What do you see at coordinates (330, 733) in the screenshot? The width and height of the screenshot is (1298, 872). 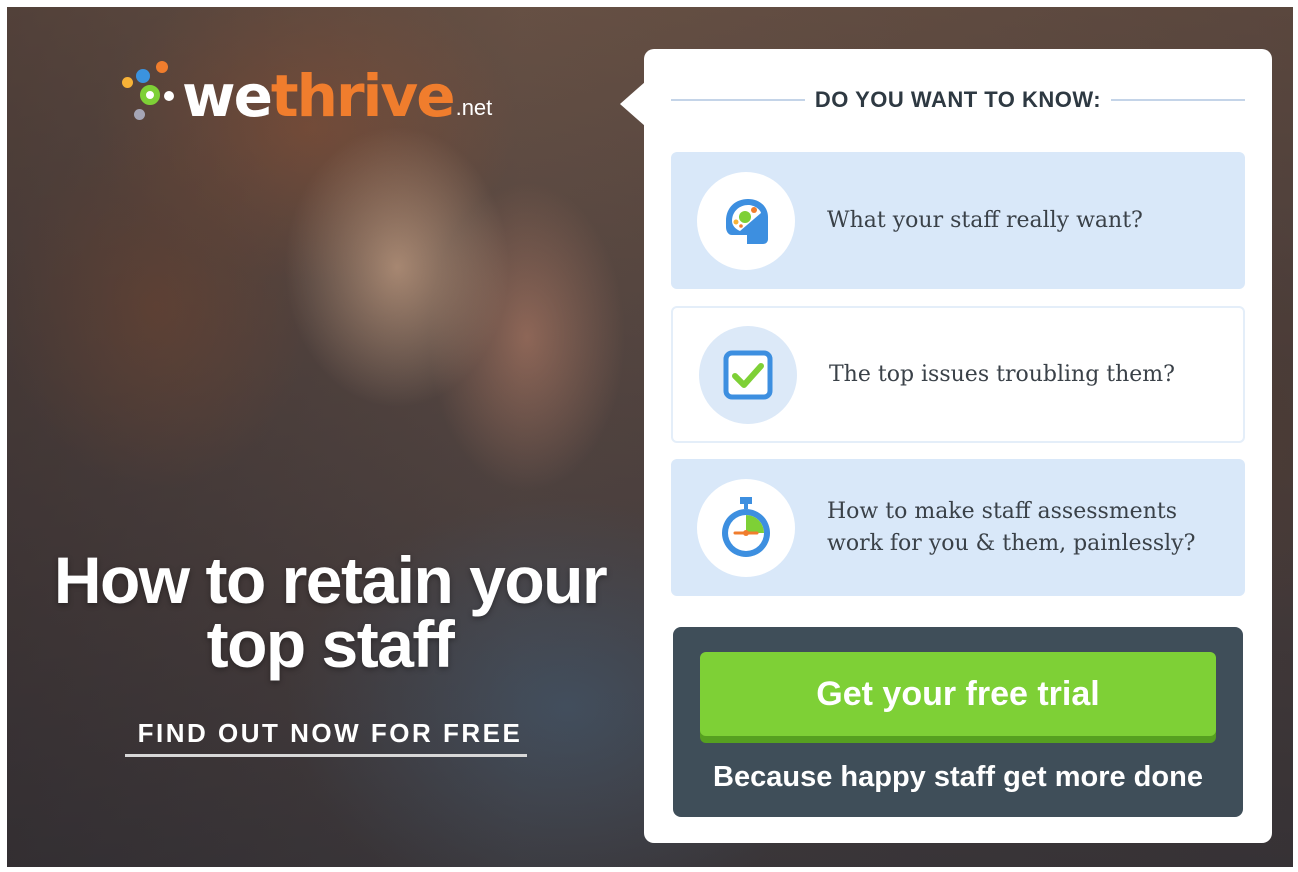 I see `find-out-now-link: FIND OUT NOW FOR FREE` at bounding box center [330, 733].